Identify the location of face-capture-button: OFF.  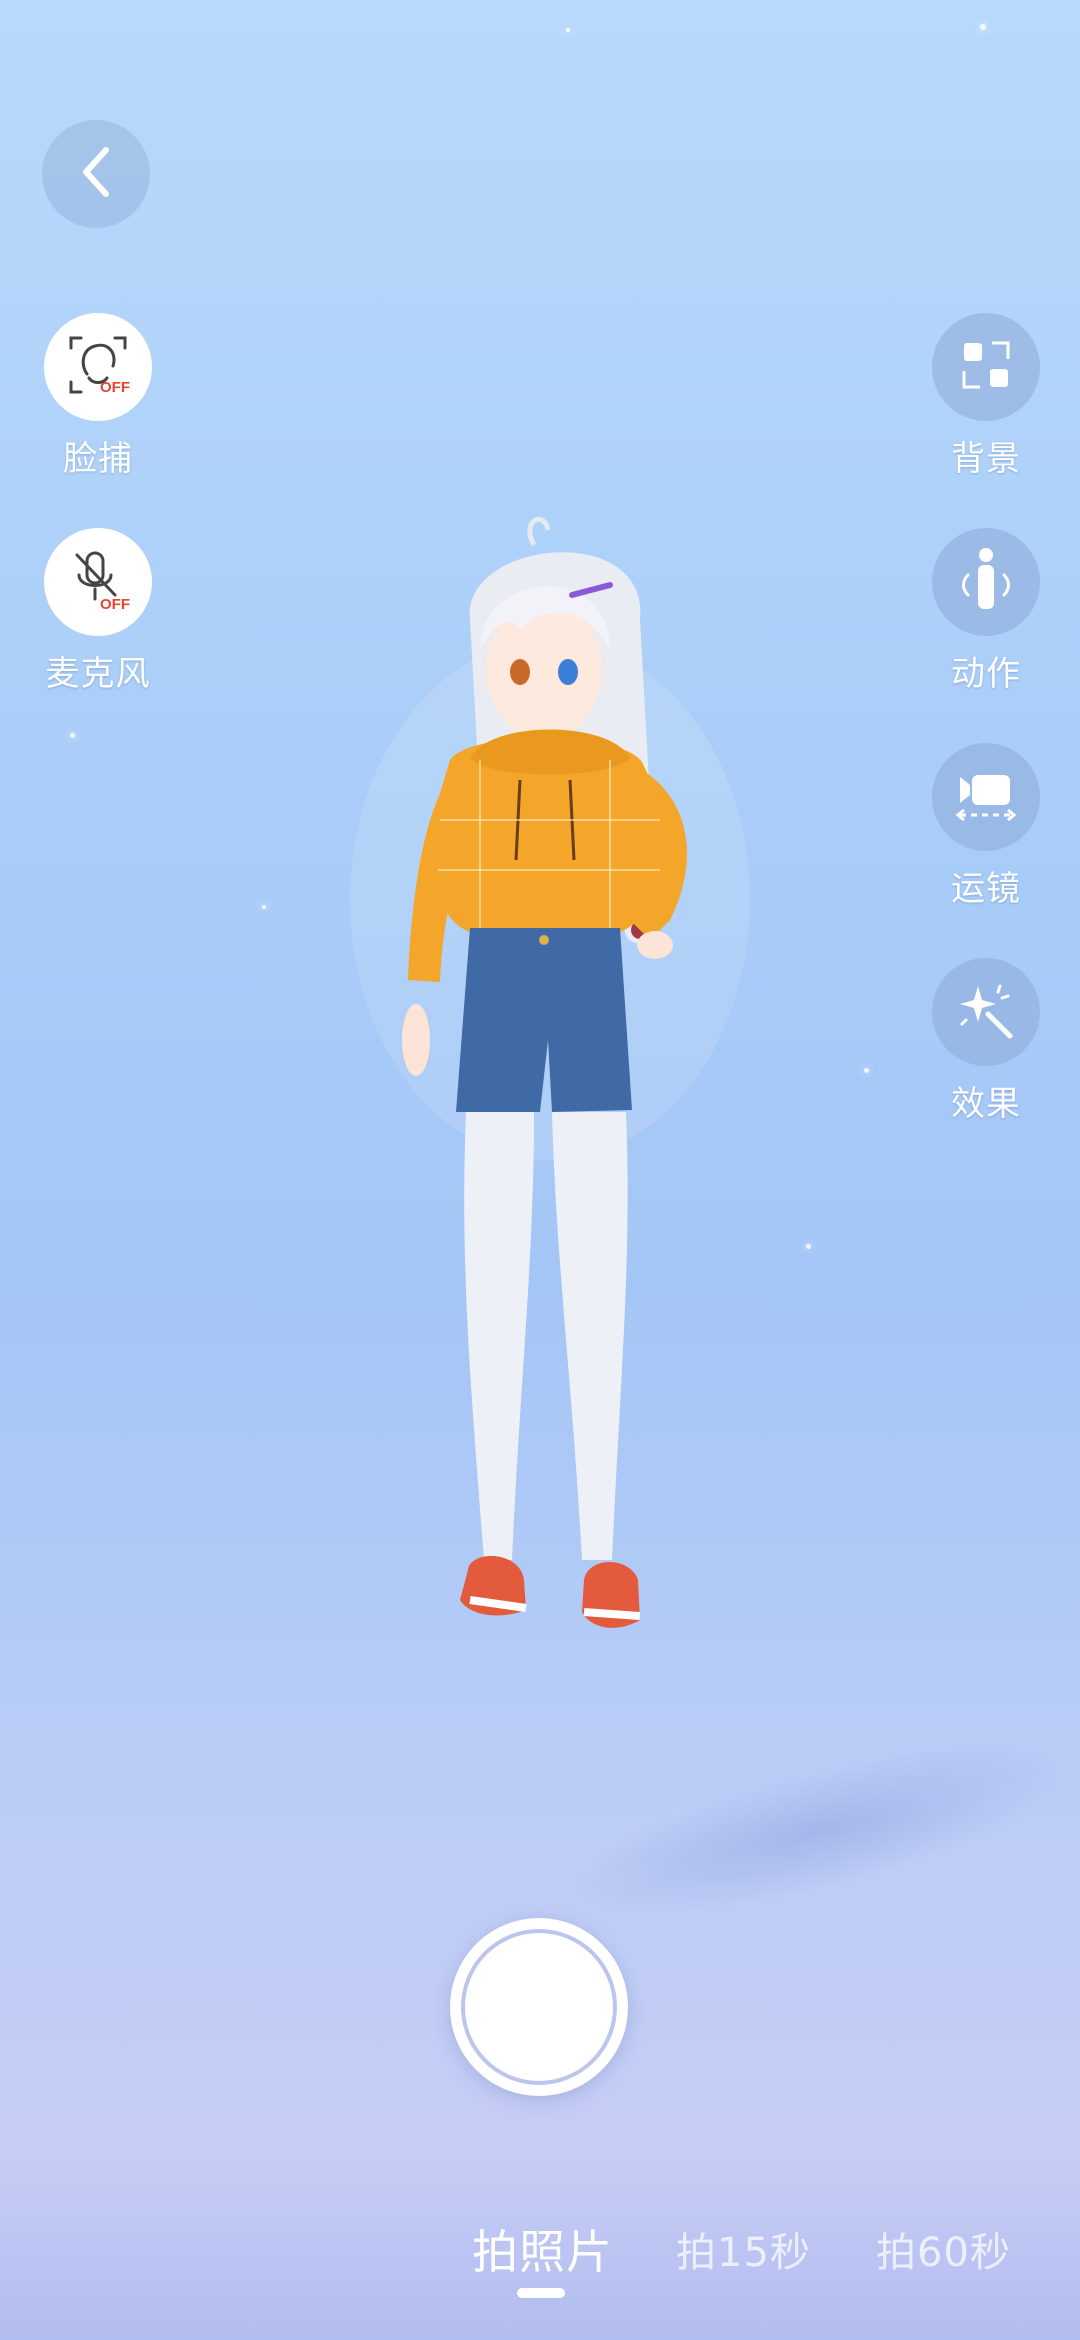
(98, 367).